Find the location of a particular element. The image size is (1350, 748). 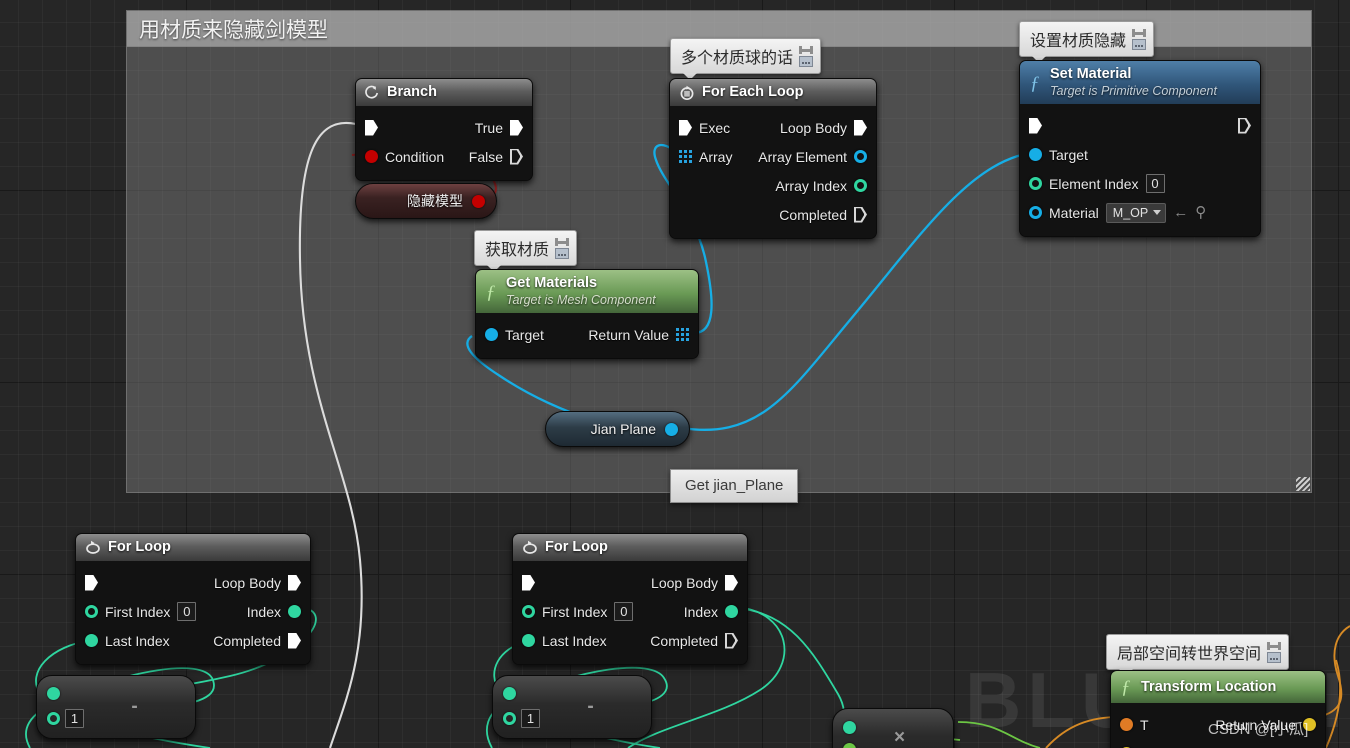

node-for-loop-2-header: For Loop is located at coordinates (630, 547).